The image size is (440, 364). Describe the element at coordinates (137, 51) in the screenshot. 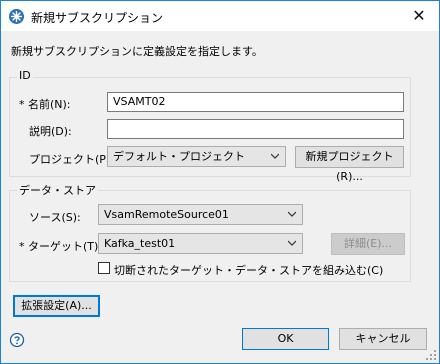

I see `dialog-description: 新規サブスクリプションに定義設定を指定します。` at that location.